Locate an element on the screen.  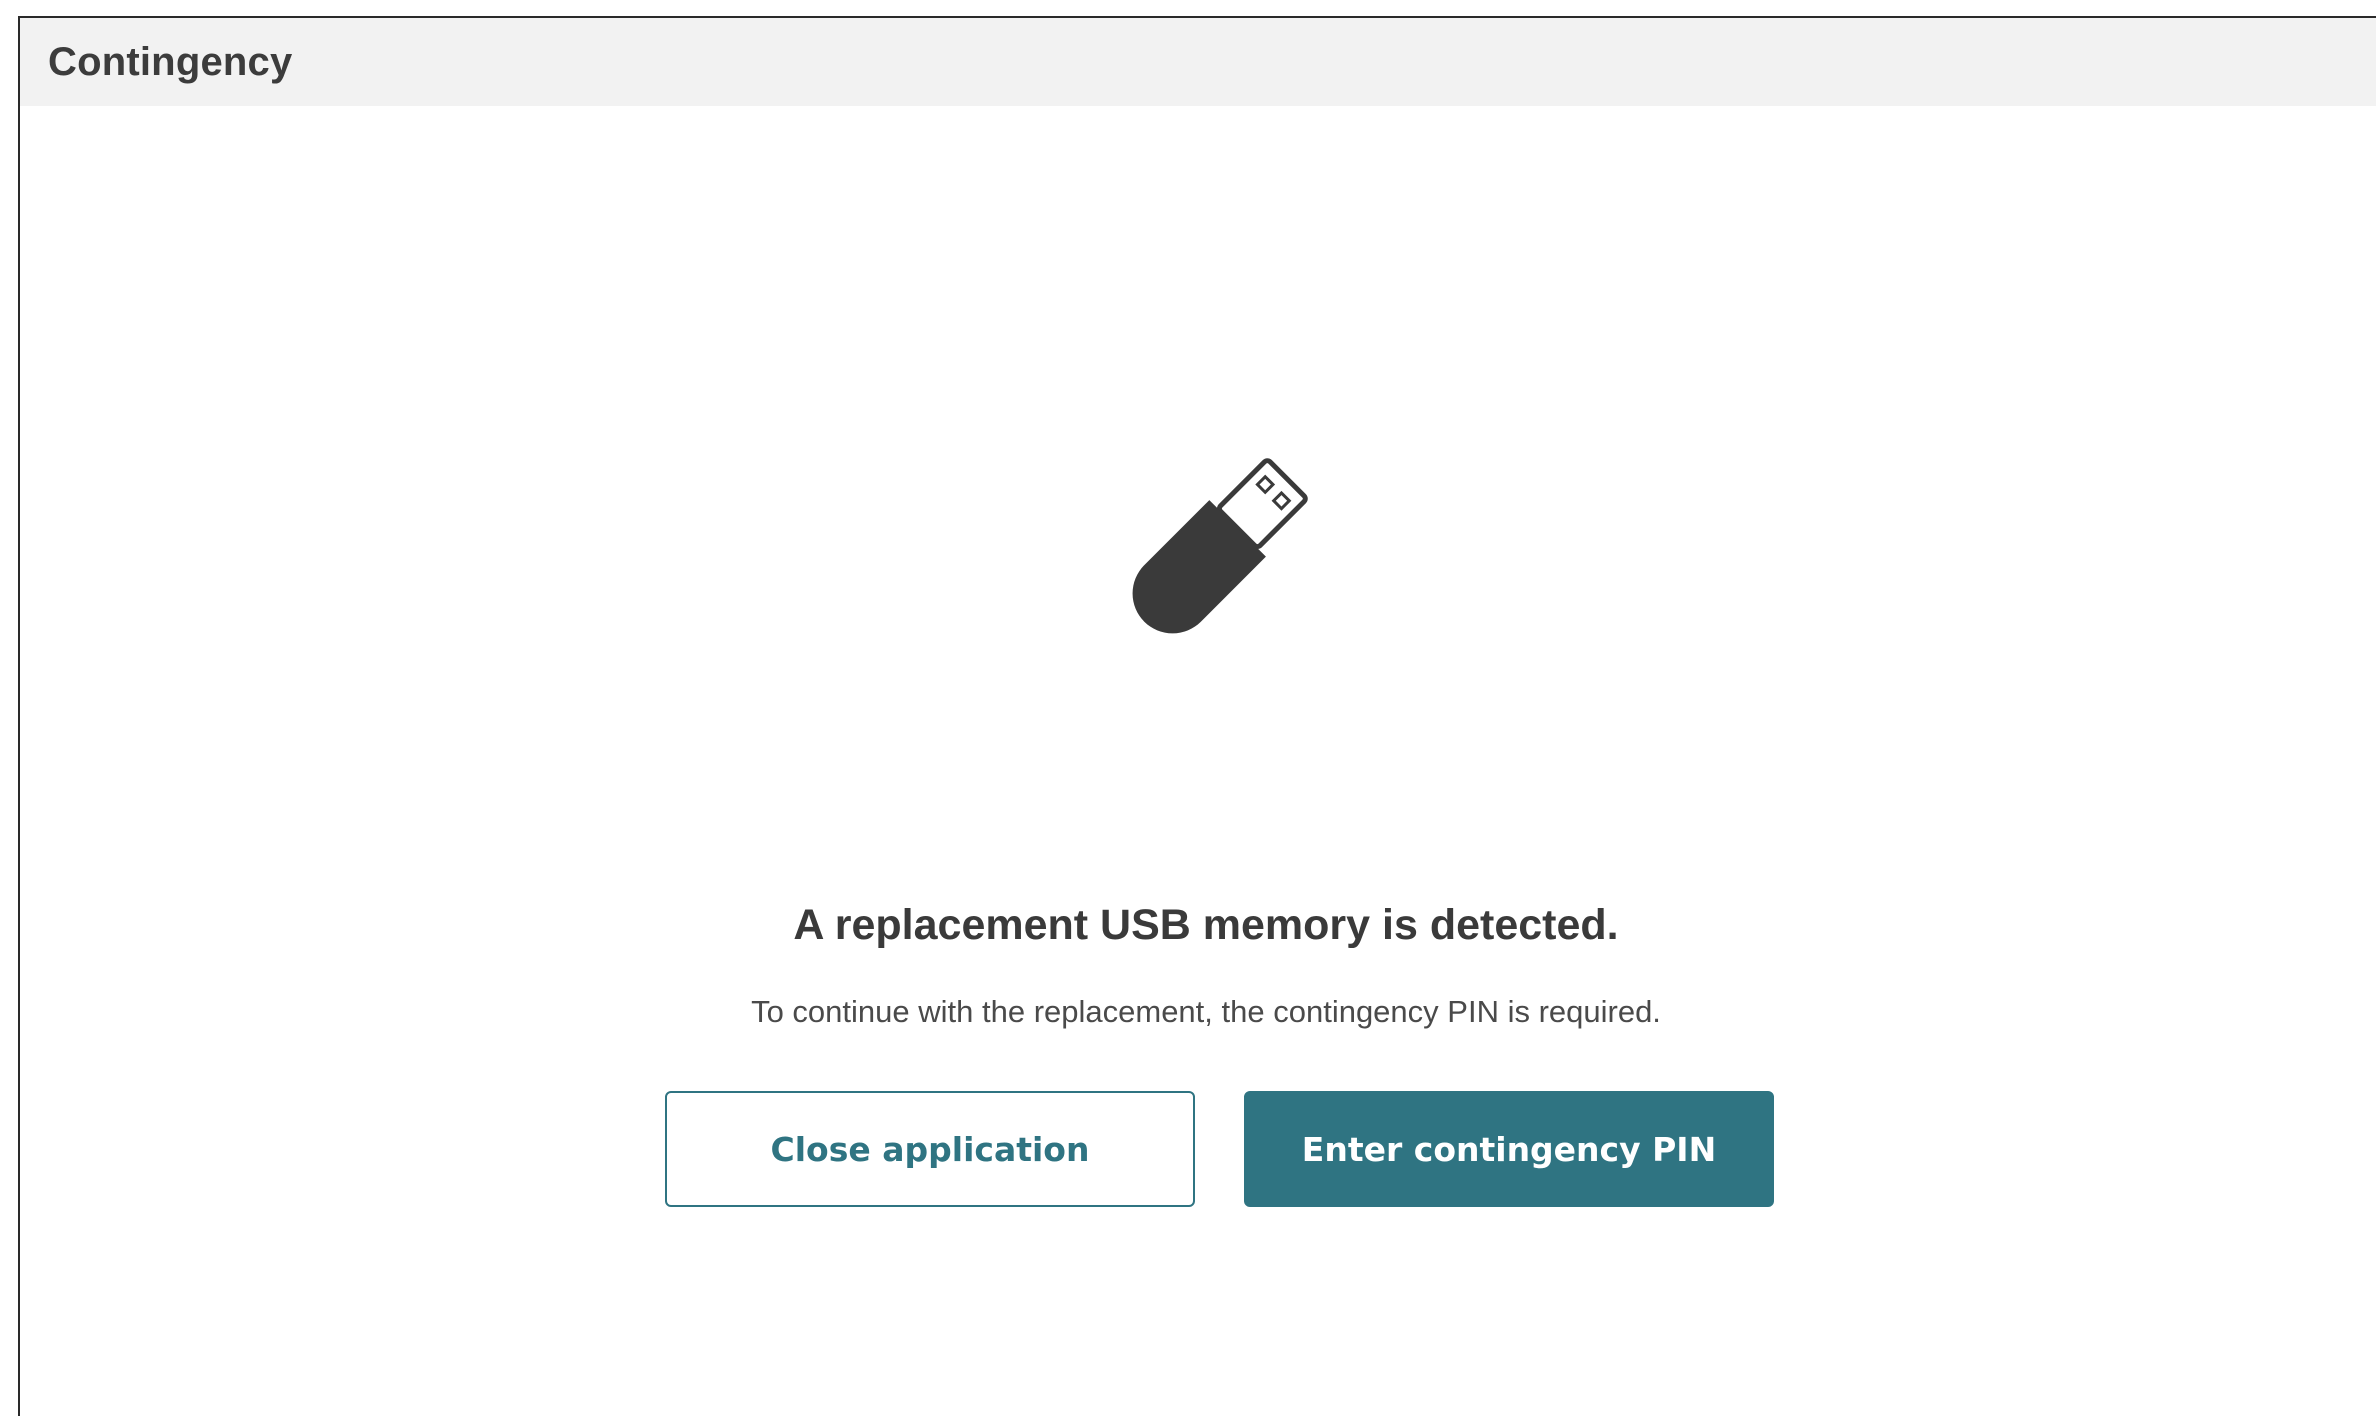
close-application-button: Close application is located at coordinates (930, 1149).